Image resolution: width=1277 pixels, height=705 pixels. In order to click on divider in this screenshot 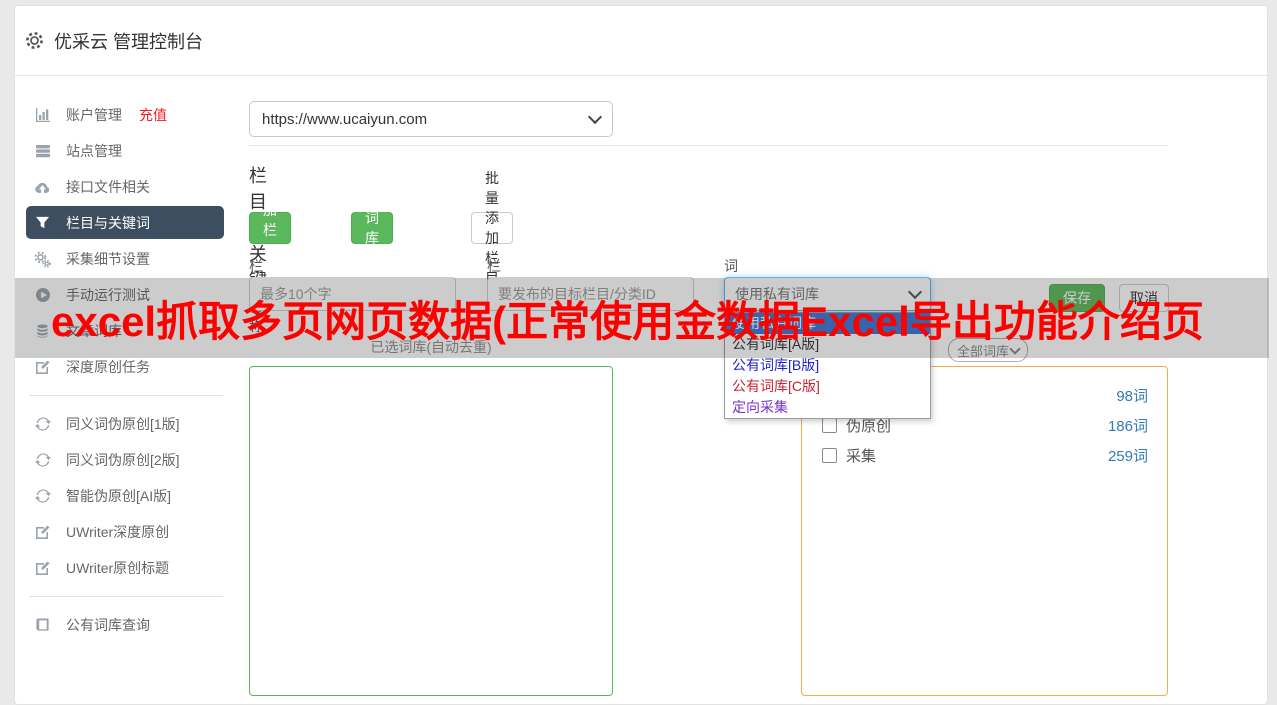, I will do `click(708, 145)`.